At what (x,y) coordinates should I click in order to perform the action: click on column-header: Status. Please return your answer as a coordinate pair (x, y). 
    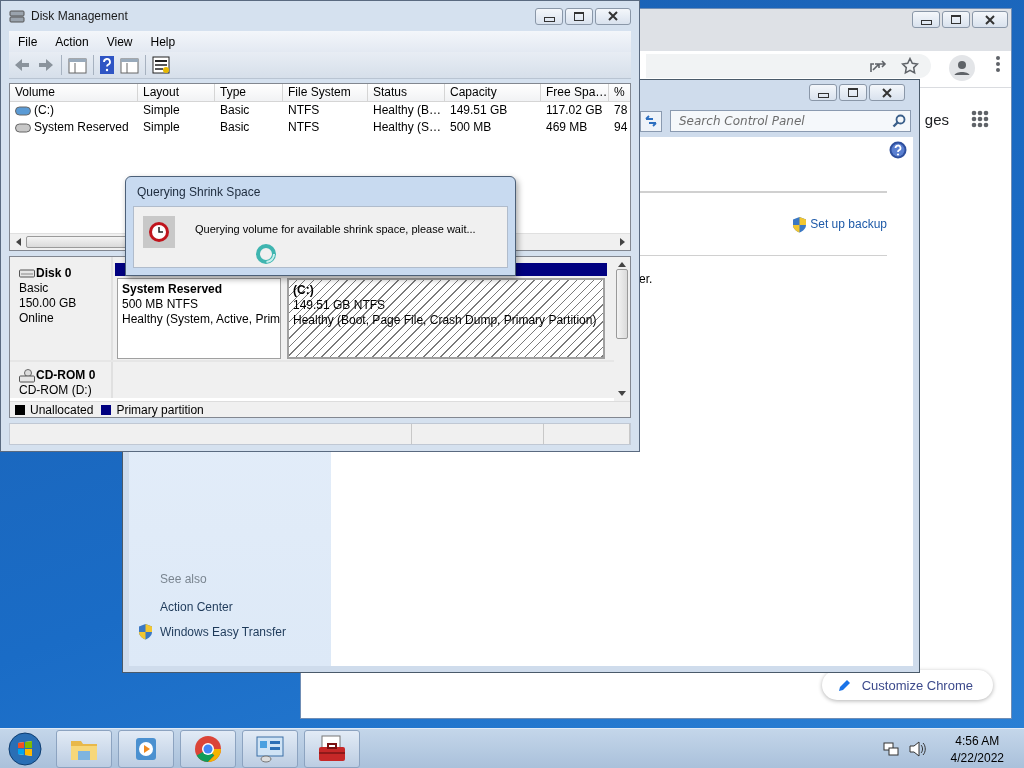
    Looking at the image, I should click on (406, 93).